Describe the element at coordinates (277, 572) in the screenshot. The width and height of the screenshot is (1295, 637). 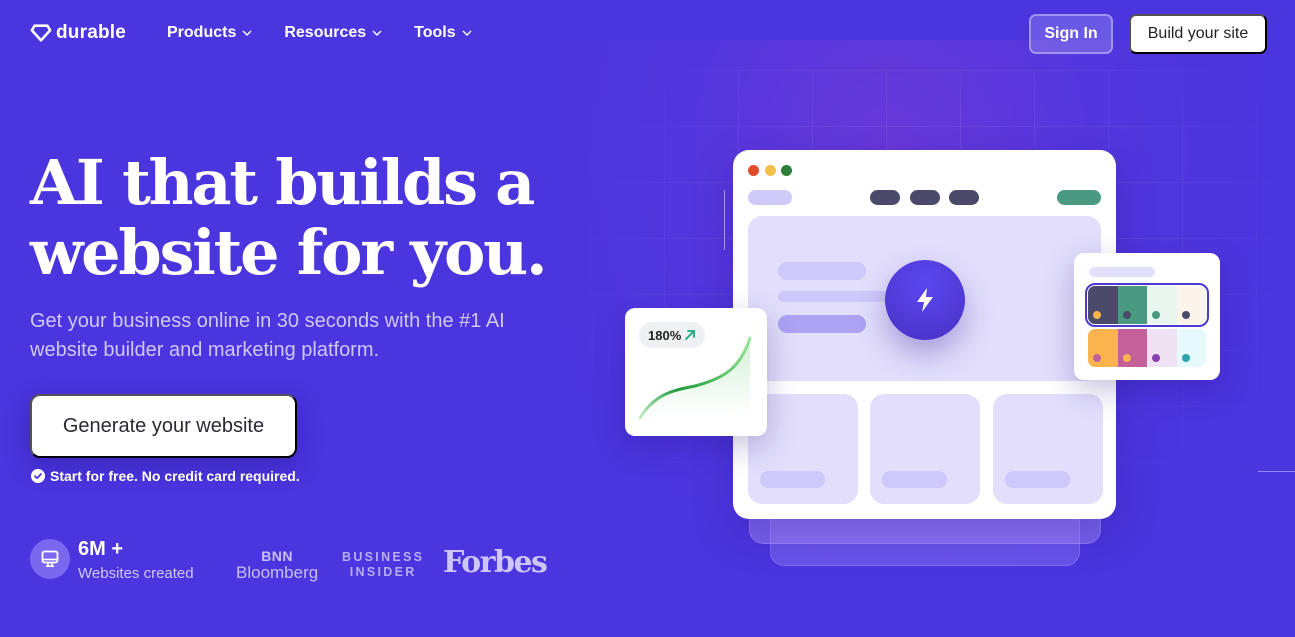
I see `bnn-logo-bottom: Bloomberg` at that location.